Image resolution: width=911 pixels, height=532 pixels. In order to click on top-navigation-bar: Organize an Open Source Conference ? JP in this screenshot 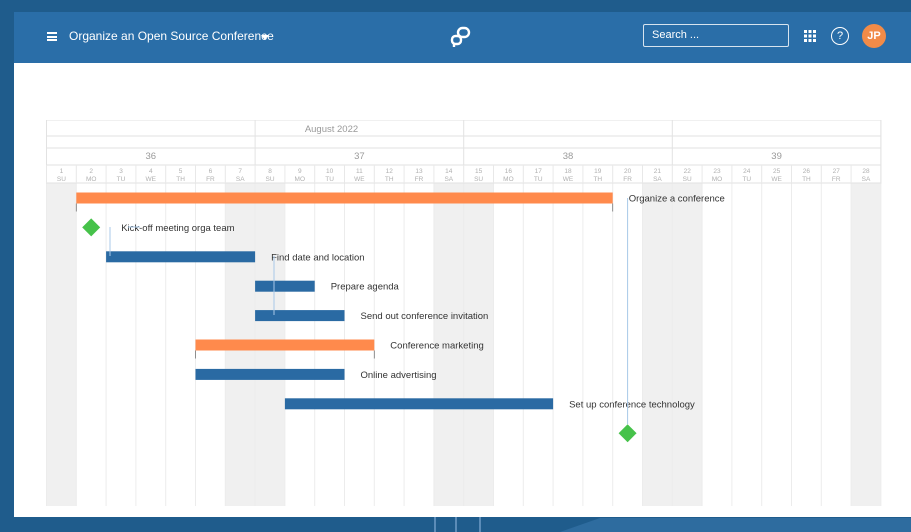, I will do `click(462, 37)`.